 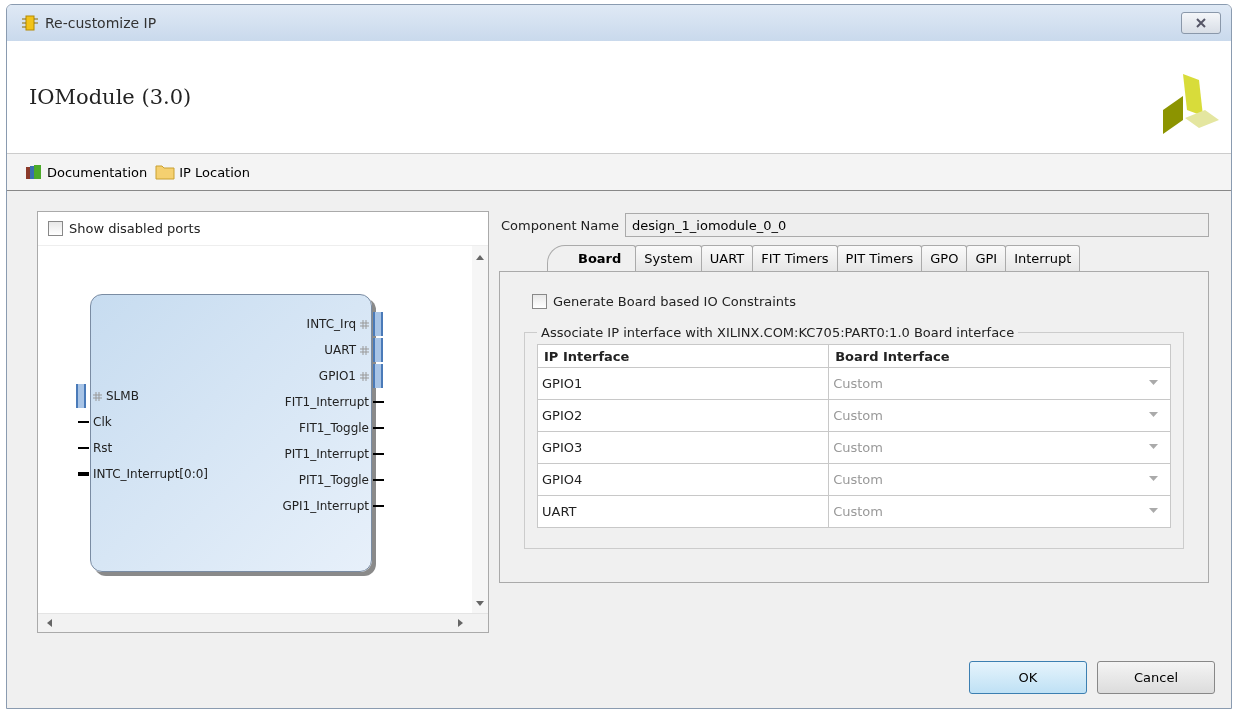 I want to click on port-label: FIT1_Toggle, so click(x=334, y=428).